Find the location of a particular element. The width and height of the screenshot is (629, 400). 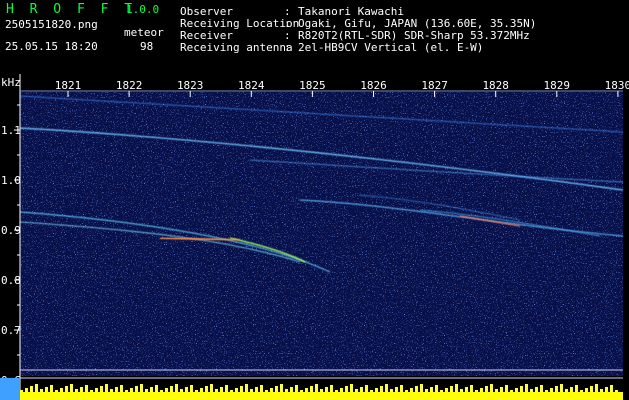

x-tick-label: 1823 is located at coordinates (190, 85).